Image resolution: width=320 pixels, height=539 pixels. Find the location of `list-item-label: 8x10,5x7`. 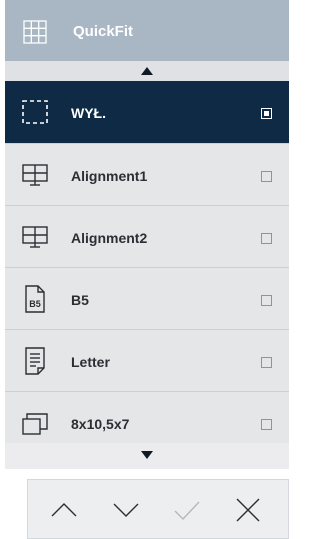

list-item-label: 8x10,5x7 is located at coordinates (100, 424).